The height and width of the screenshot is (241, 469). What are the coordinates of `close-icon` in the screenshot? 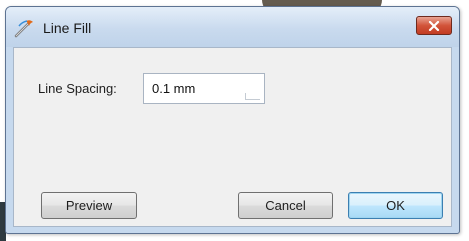 It's located at (434, 25).